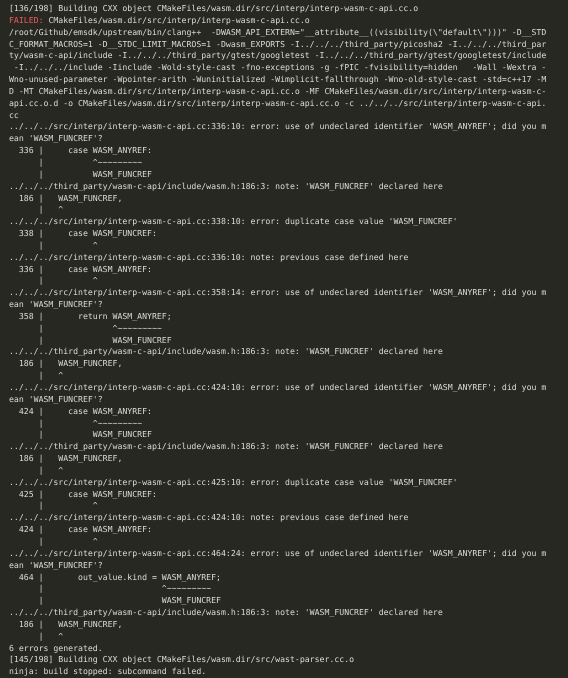 The height and width of the screenshot is (678, 568). Describe the element at coordinates (277, 554) in the screenshot. I see `terminal-line: ../../../src/interp/interp-wasm-c-api.cc:464:24: error: use of undeclared identifier 'WASM_ANYREF'; did you m` at that location.